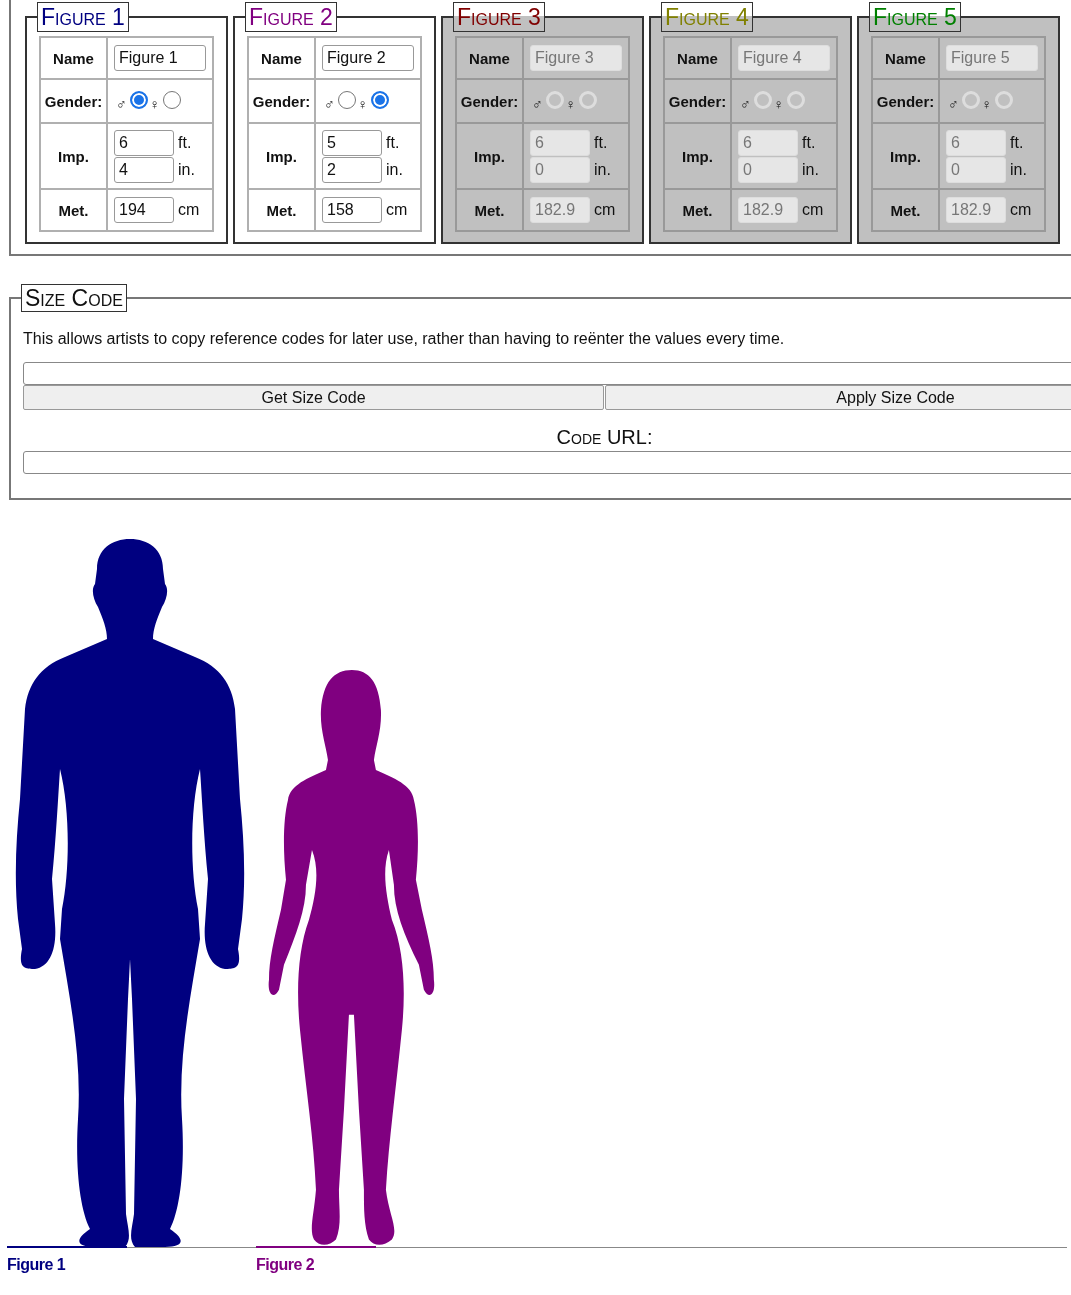 This screenshot has height=1295, width=1071. What do you see at coordinates (144, 210) in the screenshot?
I see `input-field: 194` at bounding box center [144, 210].